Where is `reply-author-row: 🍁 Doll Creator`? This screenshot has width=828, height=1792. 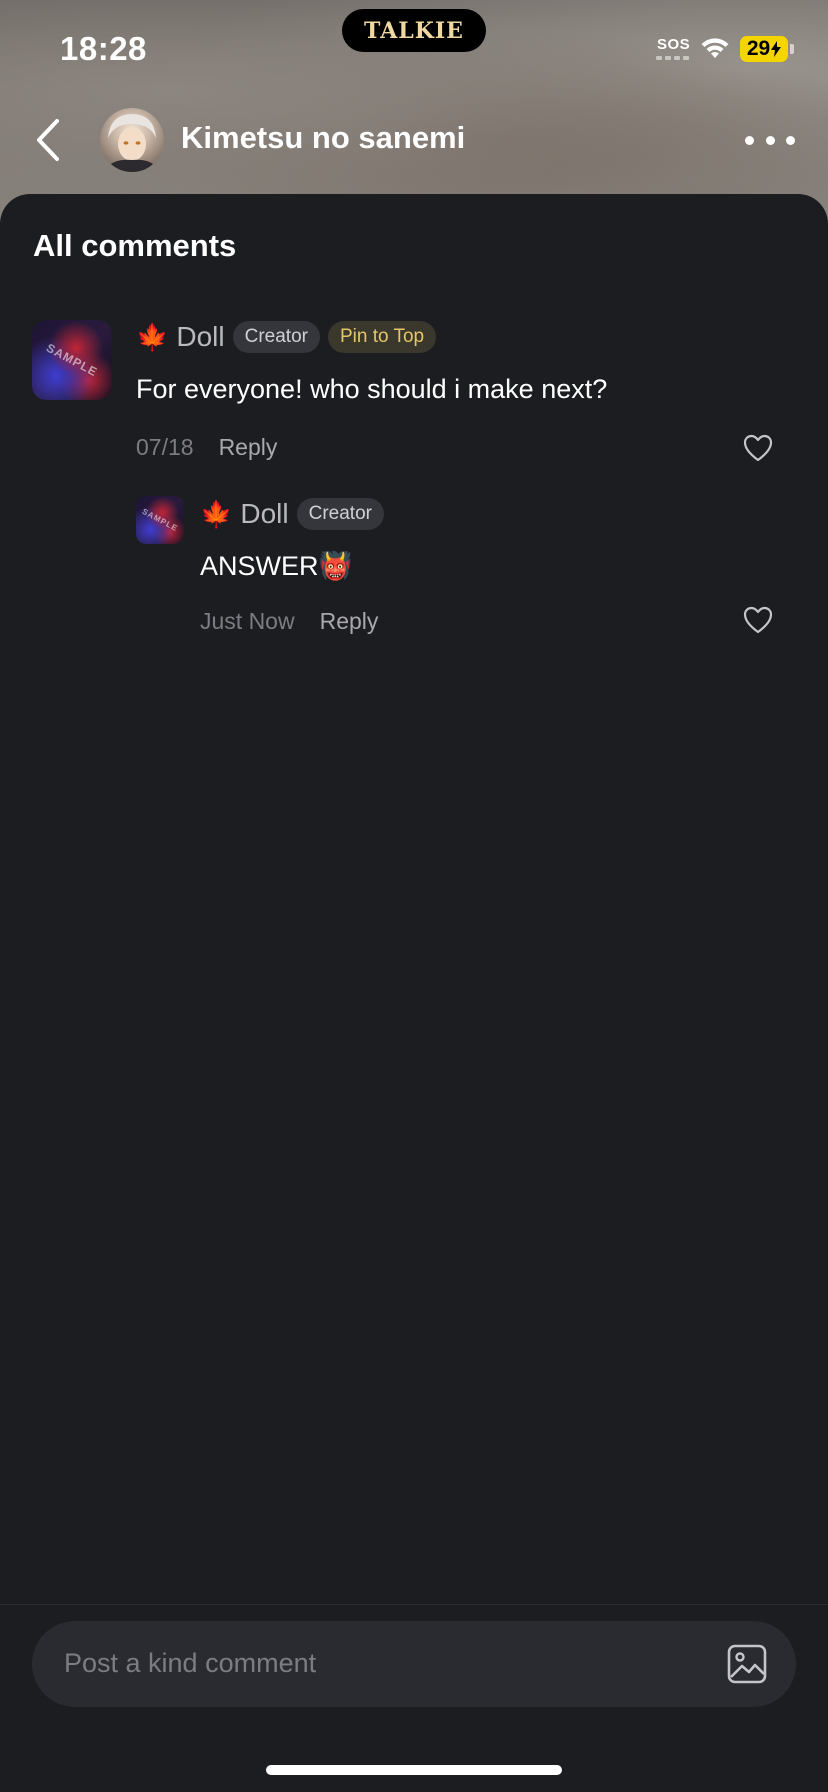
reply-author-row: 🍁 Doll Creator is located at coordinates (292, 514).